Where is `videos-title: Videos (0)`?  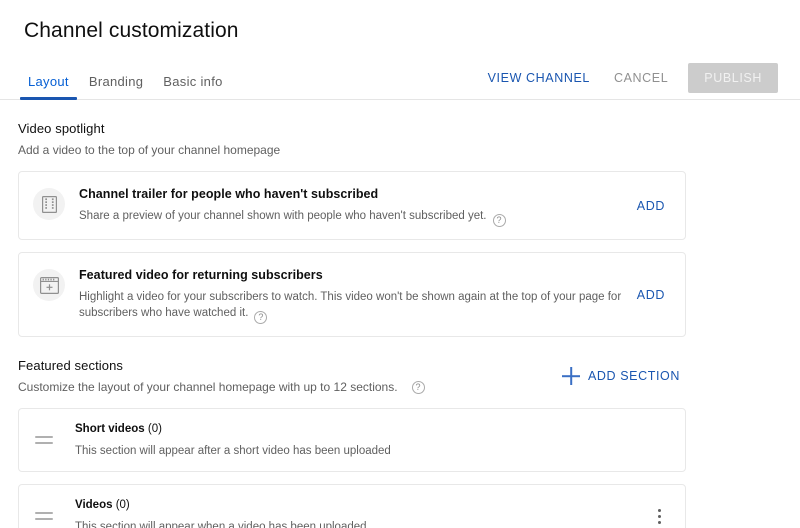
videos-title: Videos (0) is located at coordinates (361, 505).